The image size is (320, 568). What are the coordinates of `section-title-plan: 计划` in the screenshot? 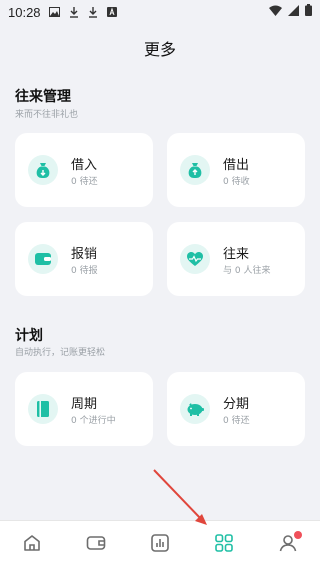 It's located at (29, 336).